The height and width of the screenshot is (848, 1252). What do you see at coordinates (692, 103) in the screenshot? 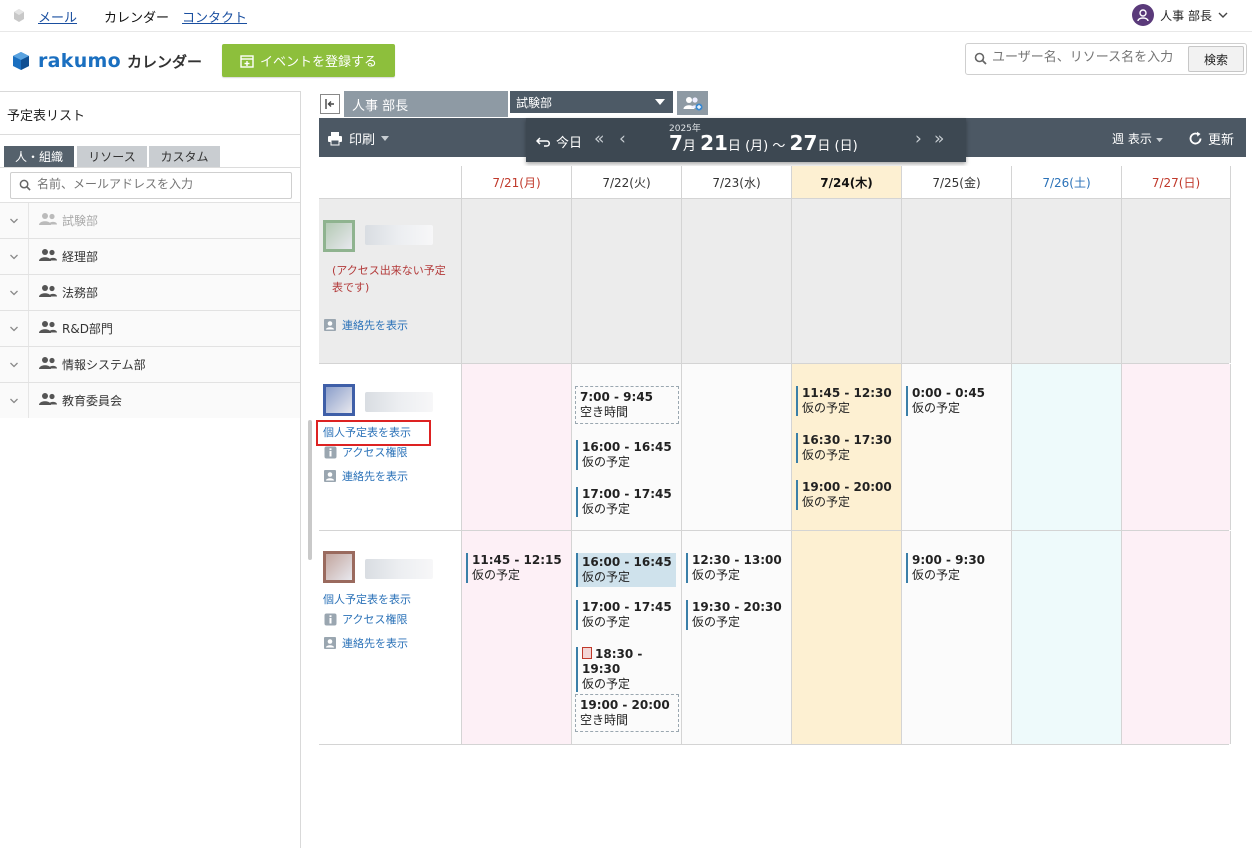
I see `add-member-button` at bounding box center [692, 103].